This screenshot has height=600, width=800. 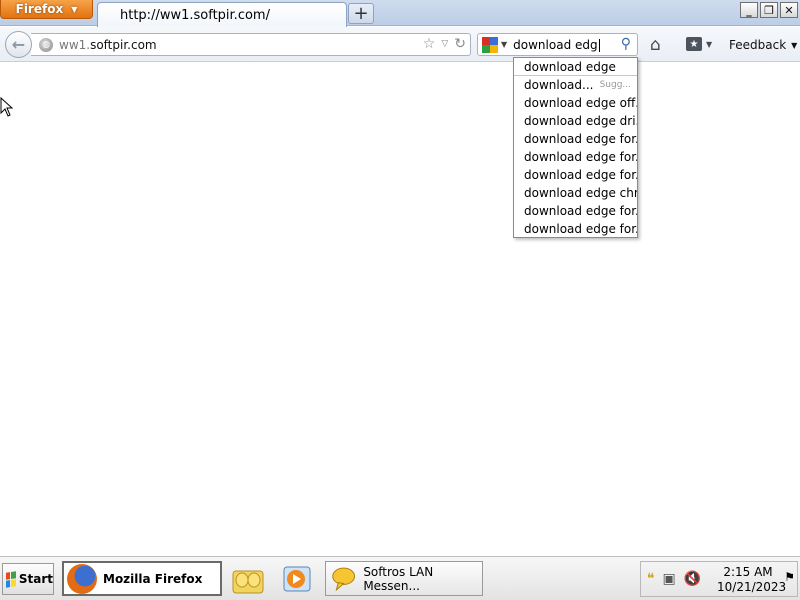 I want to click on start-button: Start, so click(x=28, y=579).